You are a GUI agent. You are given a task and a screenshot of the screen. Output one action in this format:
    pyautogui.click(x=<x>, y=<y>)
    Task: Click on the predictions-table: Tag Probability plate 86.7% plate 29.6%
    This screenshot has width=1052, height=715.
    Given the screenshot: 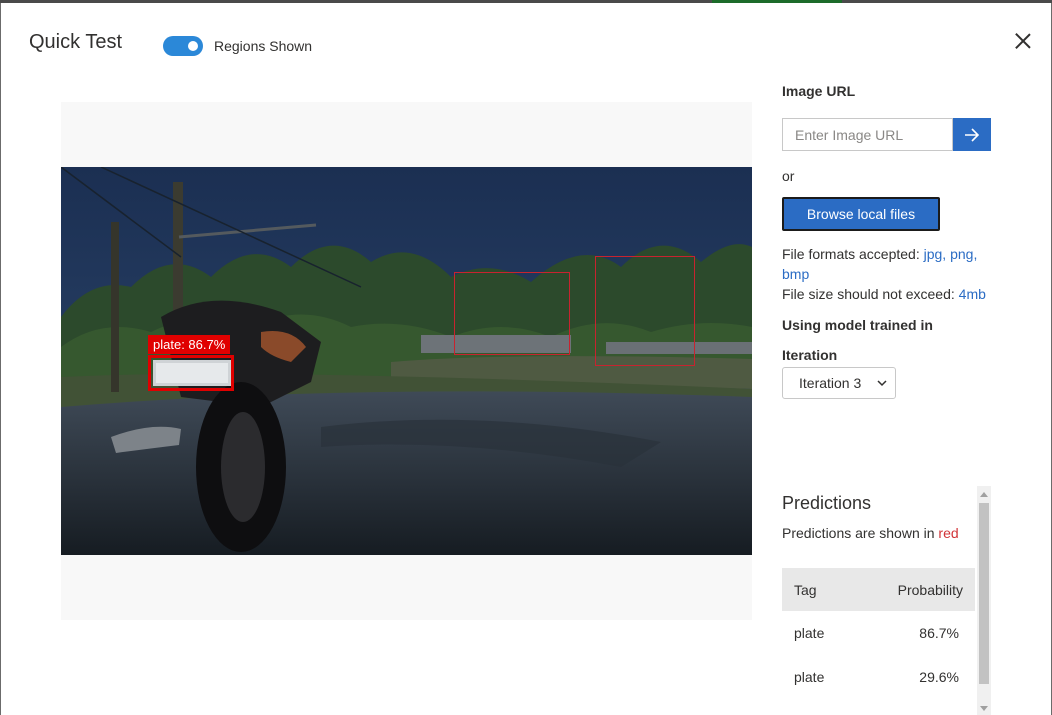 What is the action you would take?
    pyautogui.click(x=878, y=633)
    